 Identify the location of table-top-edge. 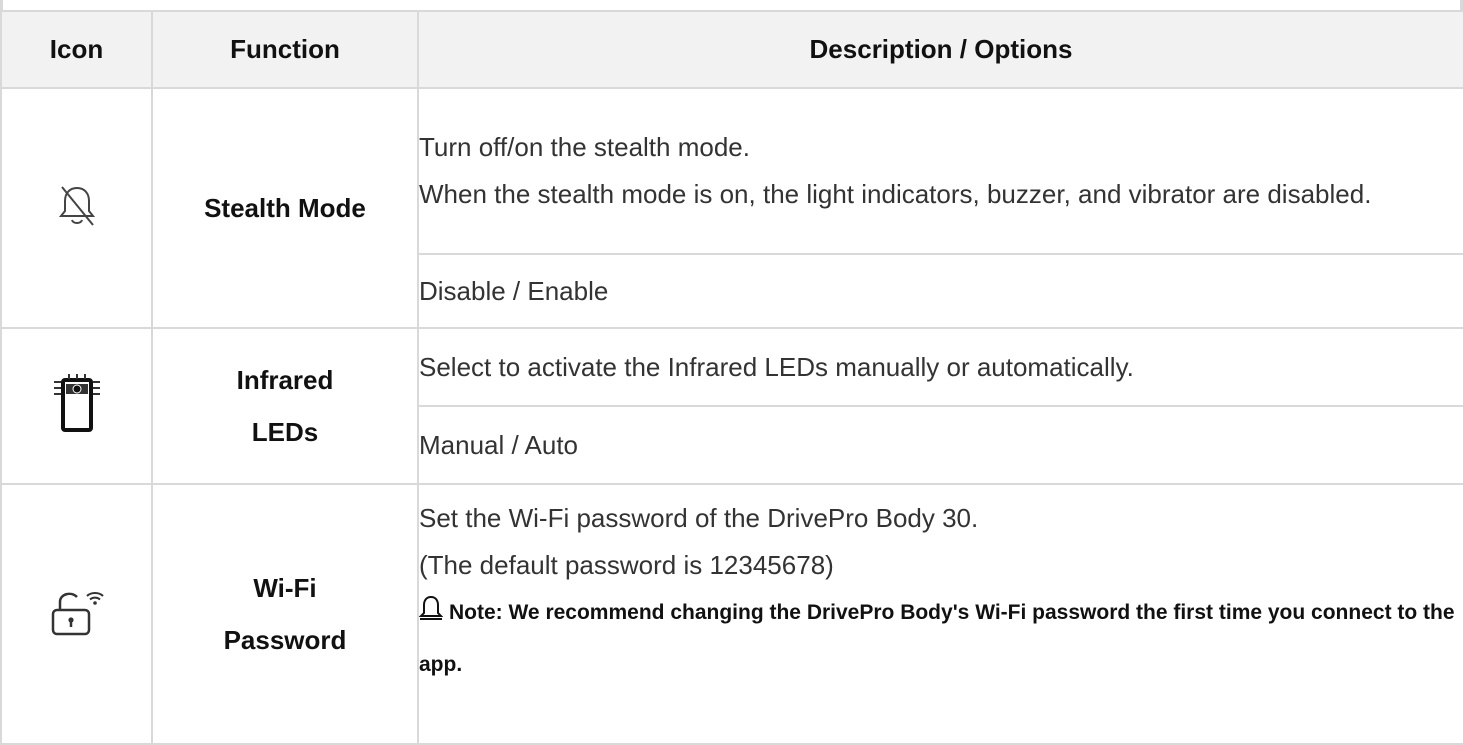
(731, 5).